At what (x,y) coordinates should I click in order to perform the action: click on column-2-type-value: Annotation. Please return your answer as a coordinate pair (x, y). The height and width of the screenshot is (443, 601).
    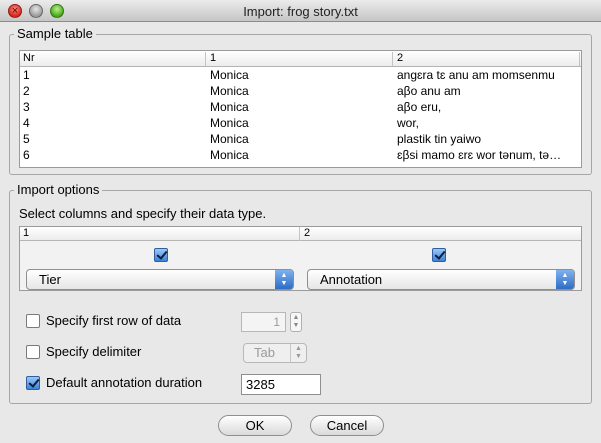
    Looking at the image, I should click on (351, 279).